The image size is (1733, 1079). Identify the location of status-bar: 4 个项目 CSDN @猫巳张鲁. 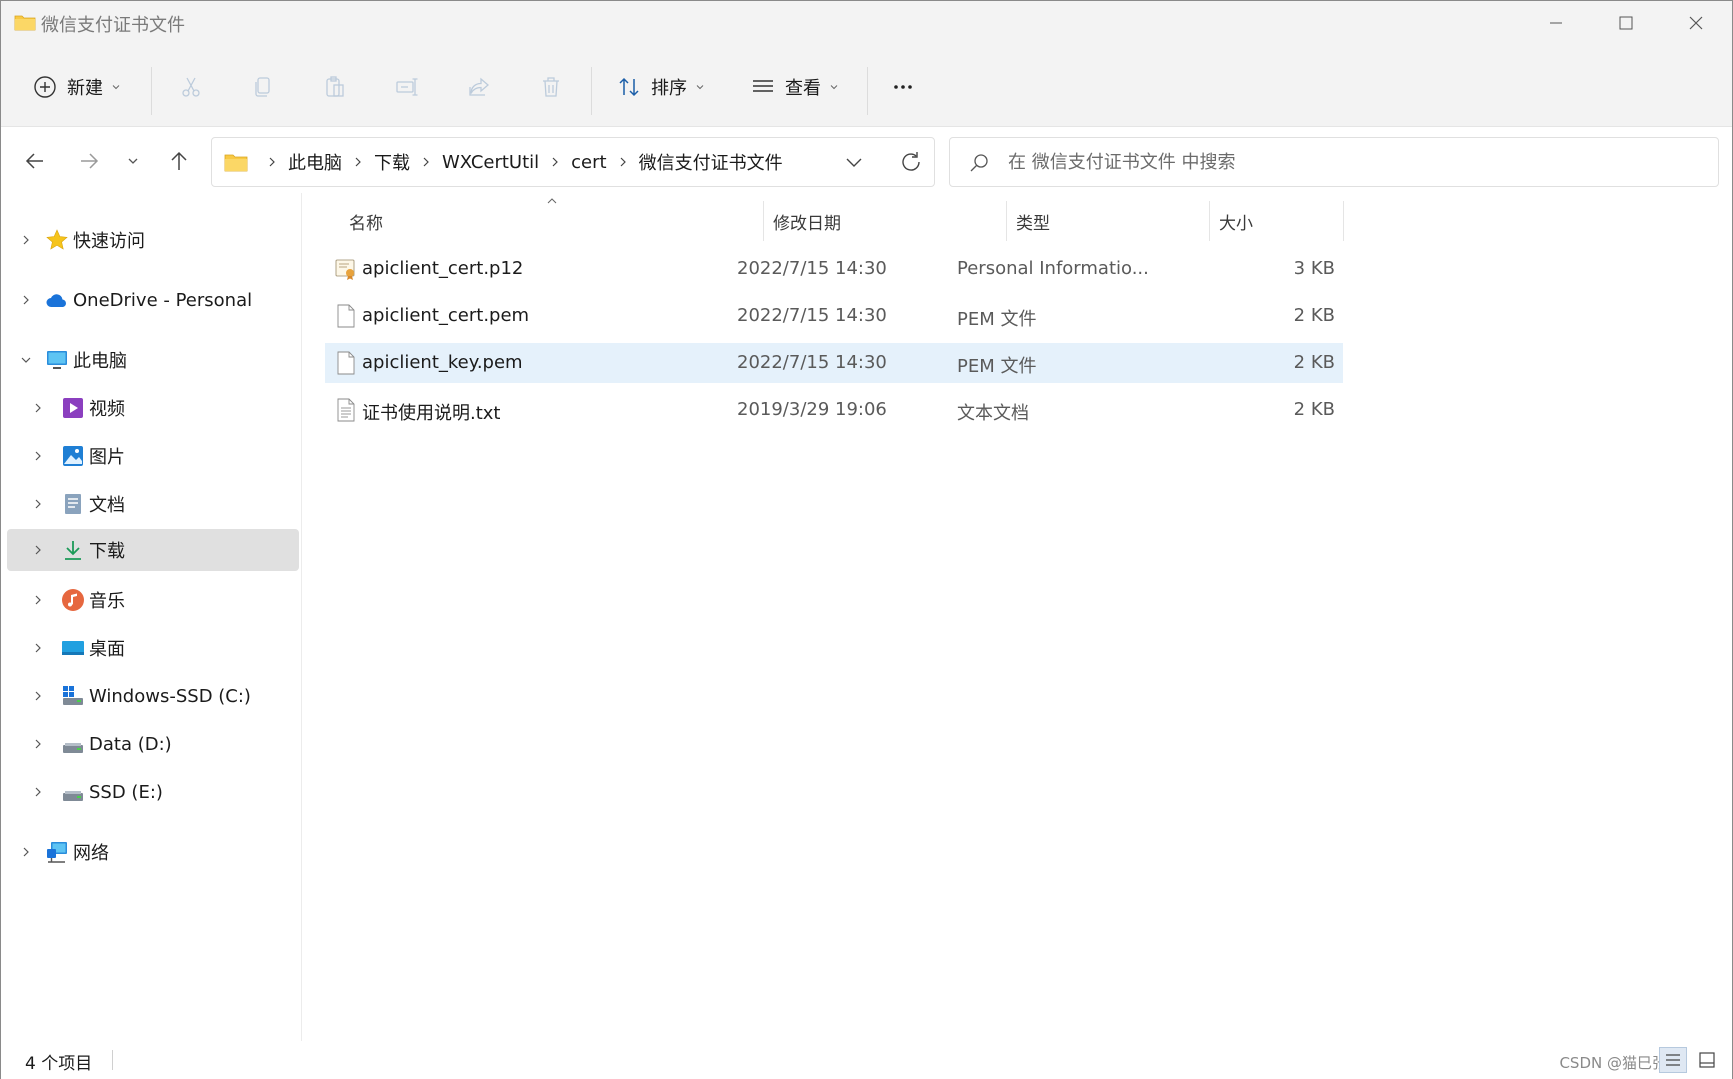
(866, 1060).